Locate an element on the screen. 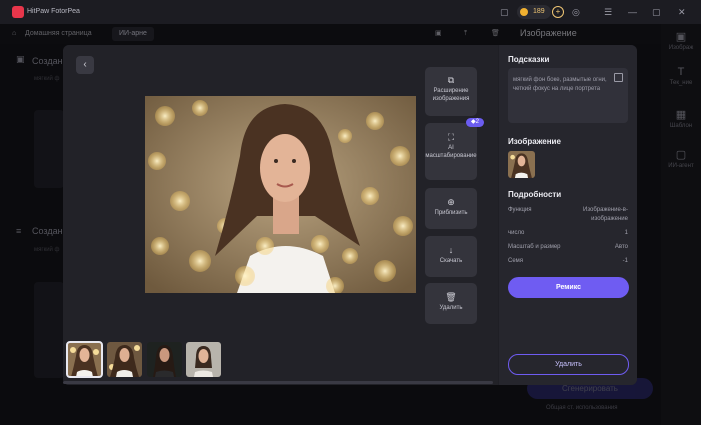  detail-label: Функция is located at coordinates (520, 210).